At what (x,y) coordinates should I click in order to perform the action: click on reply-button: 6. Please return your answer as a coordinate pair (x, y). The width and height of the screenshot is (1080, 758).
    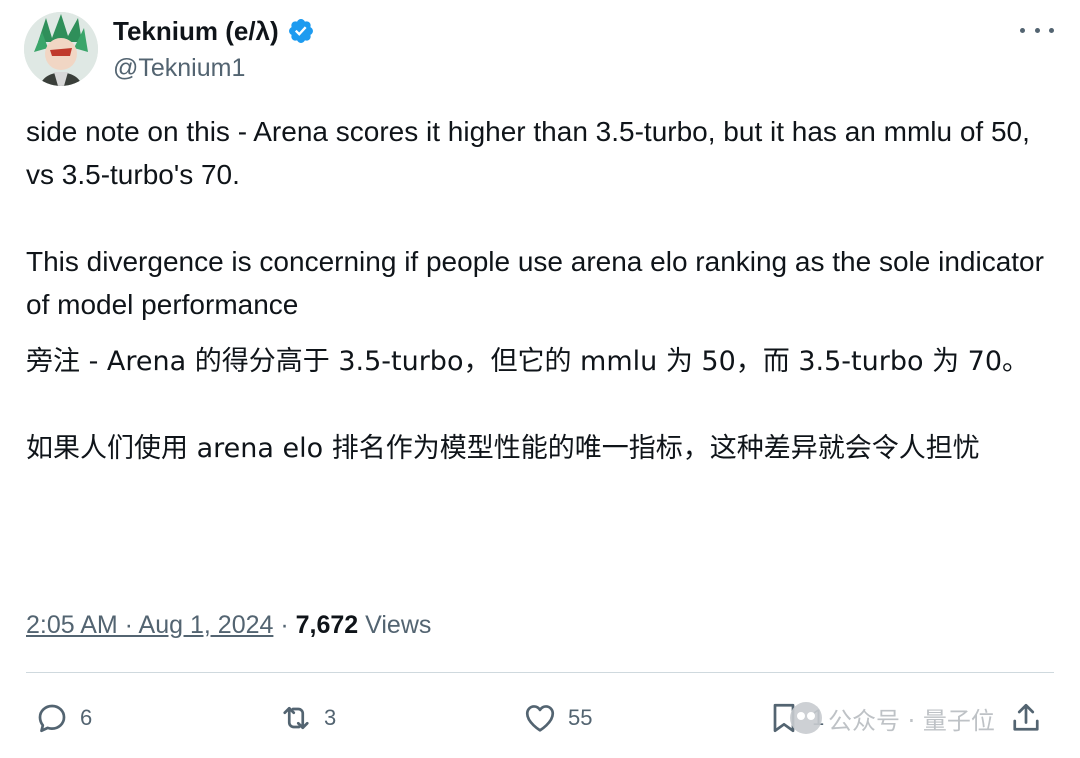
    Looking at the image, I should click on (63, 718).